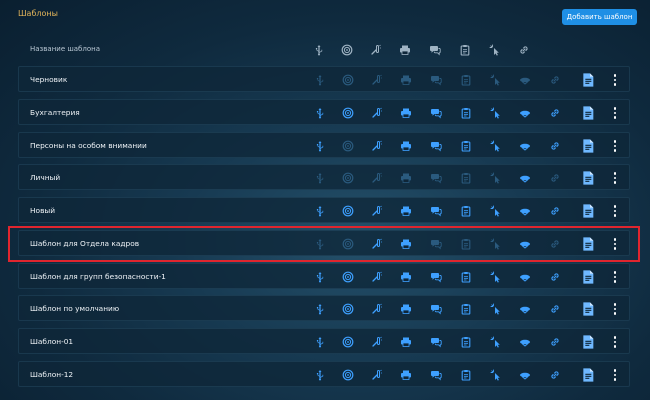 This screenshot has width=650, height=400. I want to click on table-row: Черновик, so click(324, 79).